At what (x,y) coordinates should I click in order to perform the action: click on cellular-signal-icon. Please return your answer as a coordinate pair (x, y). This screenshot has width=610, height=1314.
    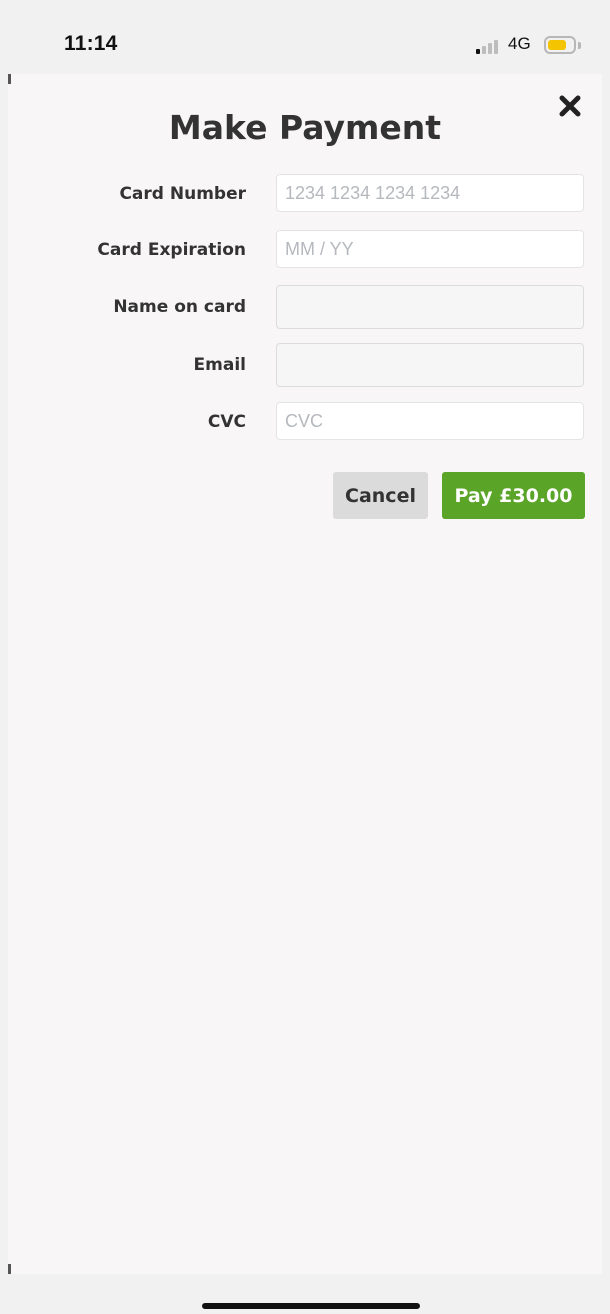
    Looking at the image, I should click on (489, 46).